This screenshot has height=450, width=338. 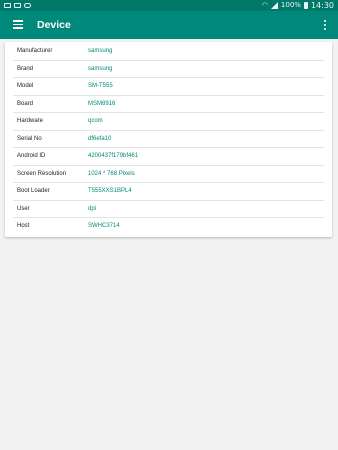 What do you see at coordinates (25, 86) in the screenshot?
I see `info-label: Model` at bounding box center [25, 86].